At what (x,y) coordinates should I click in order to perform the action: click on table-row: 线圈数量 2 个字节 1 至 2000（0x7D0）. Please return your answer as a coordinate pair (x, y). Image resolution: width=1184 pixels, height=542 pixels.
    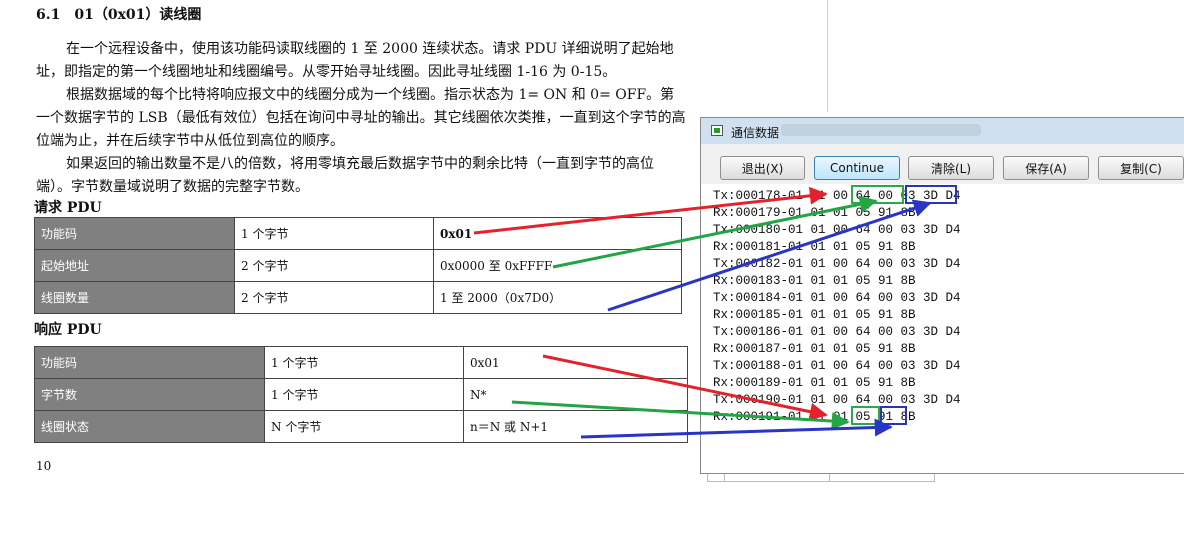
    Looking at the image, I should click on (358, 297).